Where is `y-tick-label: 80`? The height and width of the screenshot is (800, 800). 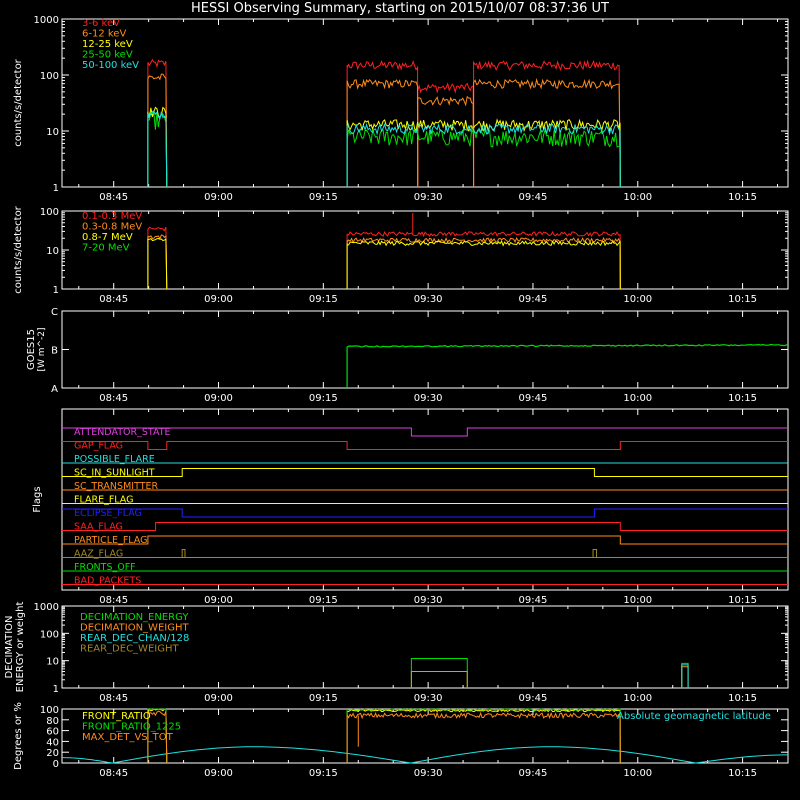 y-tick-label: 80 is located at coordinates (52, 721).